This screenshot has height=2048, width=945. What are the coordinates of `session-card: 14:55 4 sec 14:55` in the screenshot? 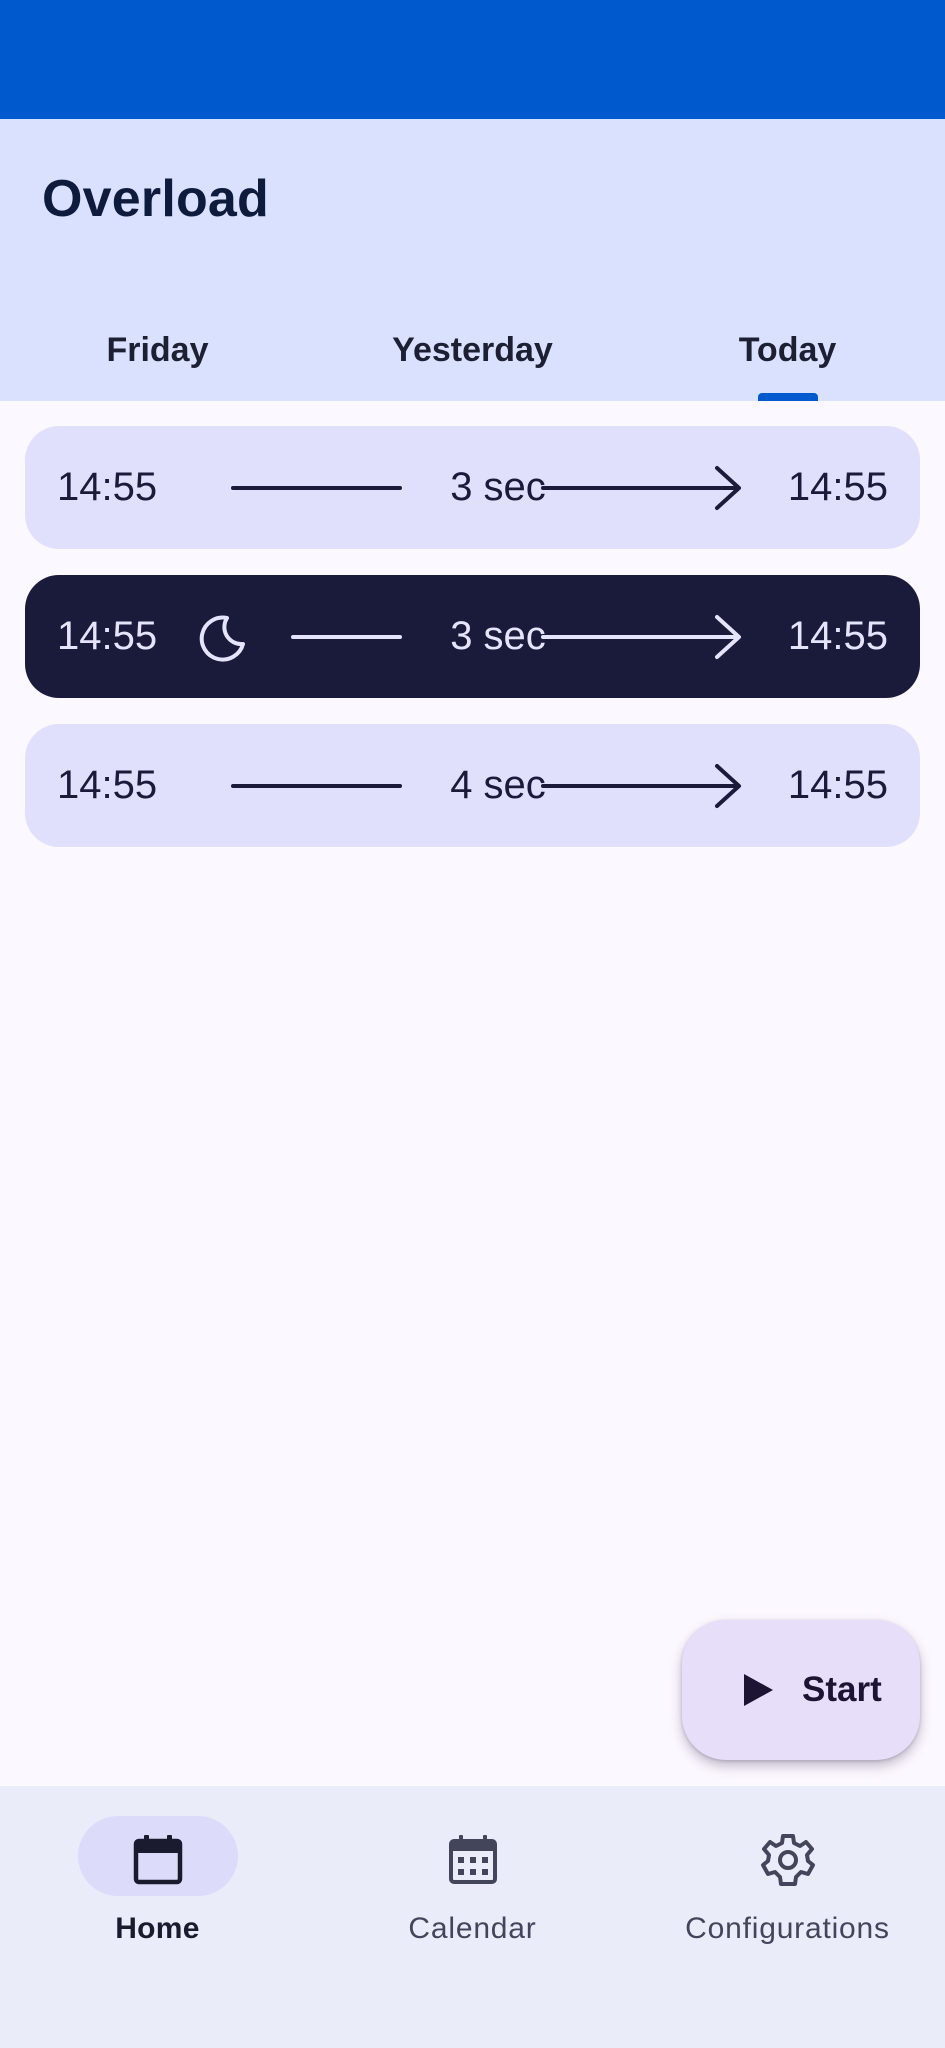 It's located at (472, 785).